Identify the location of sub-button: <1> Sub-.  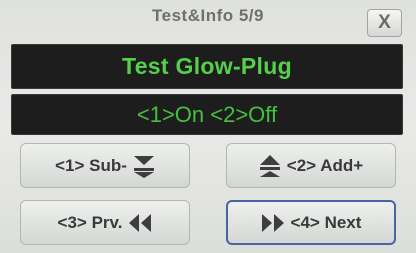
(105, 165).